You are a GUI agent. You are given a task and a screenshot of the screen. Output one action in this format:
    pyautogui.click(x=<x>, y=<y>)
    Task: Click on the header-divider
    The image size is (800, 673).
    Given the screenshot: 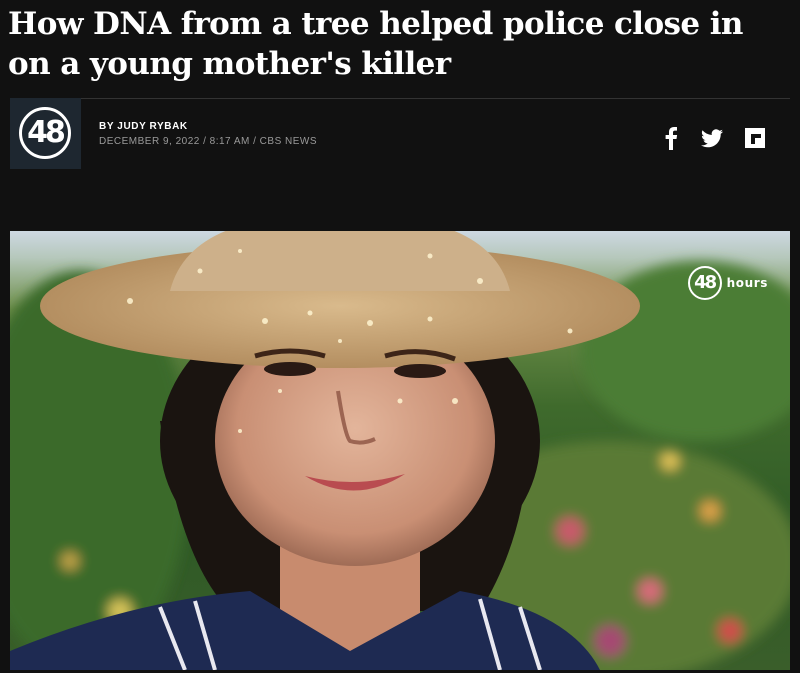 What is the action you would take?
    pyautogui.click(x=400, y=98)
    